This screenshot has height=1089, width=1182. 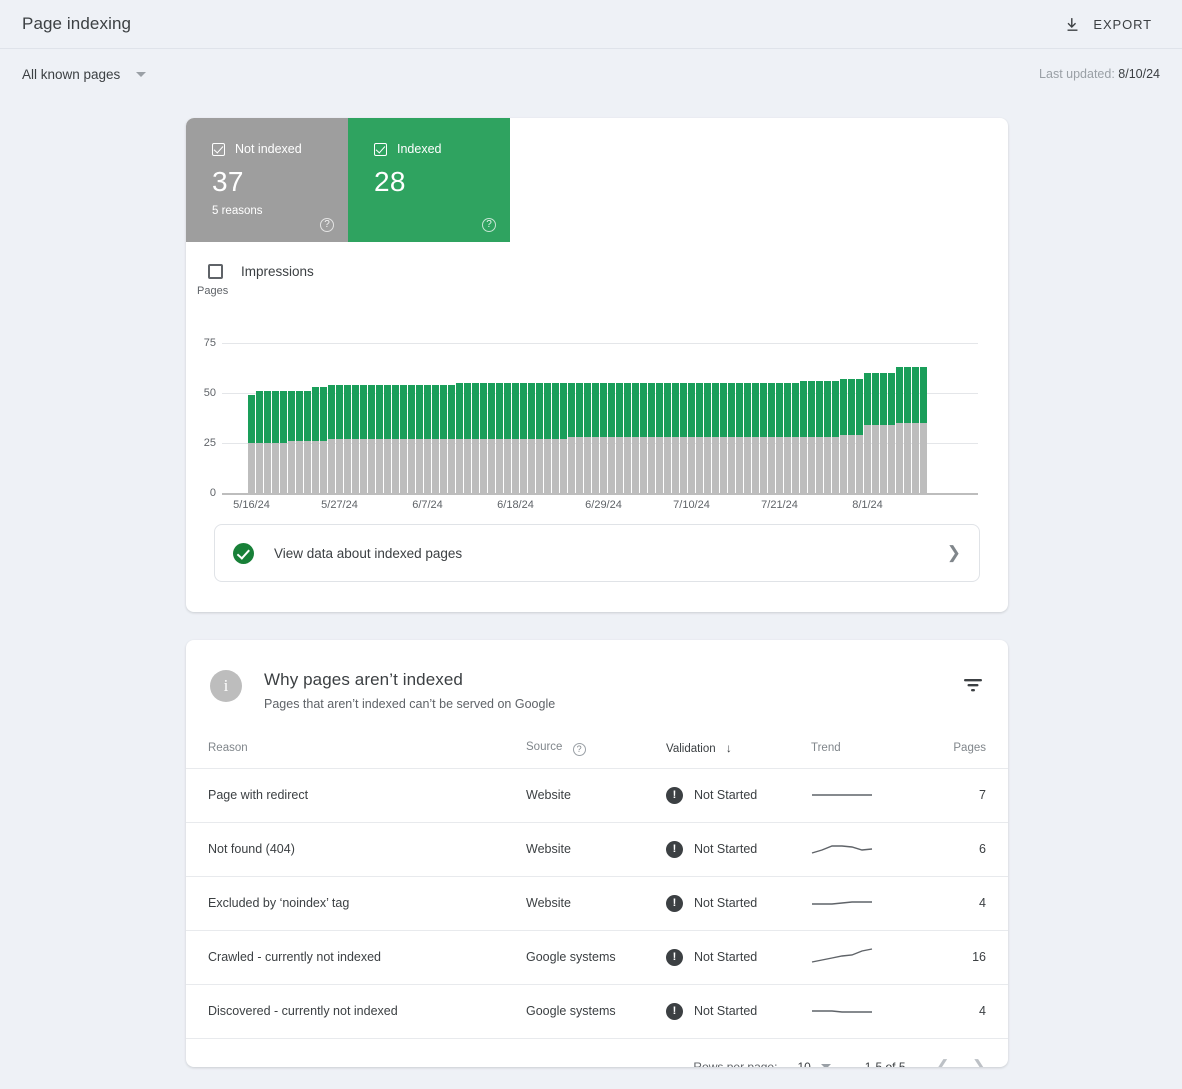 I want to click on tile-not-indexed-checkbox, so click(x=218, y=149).